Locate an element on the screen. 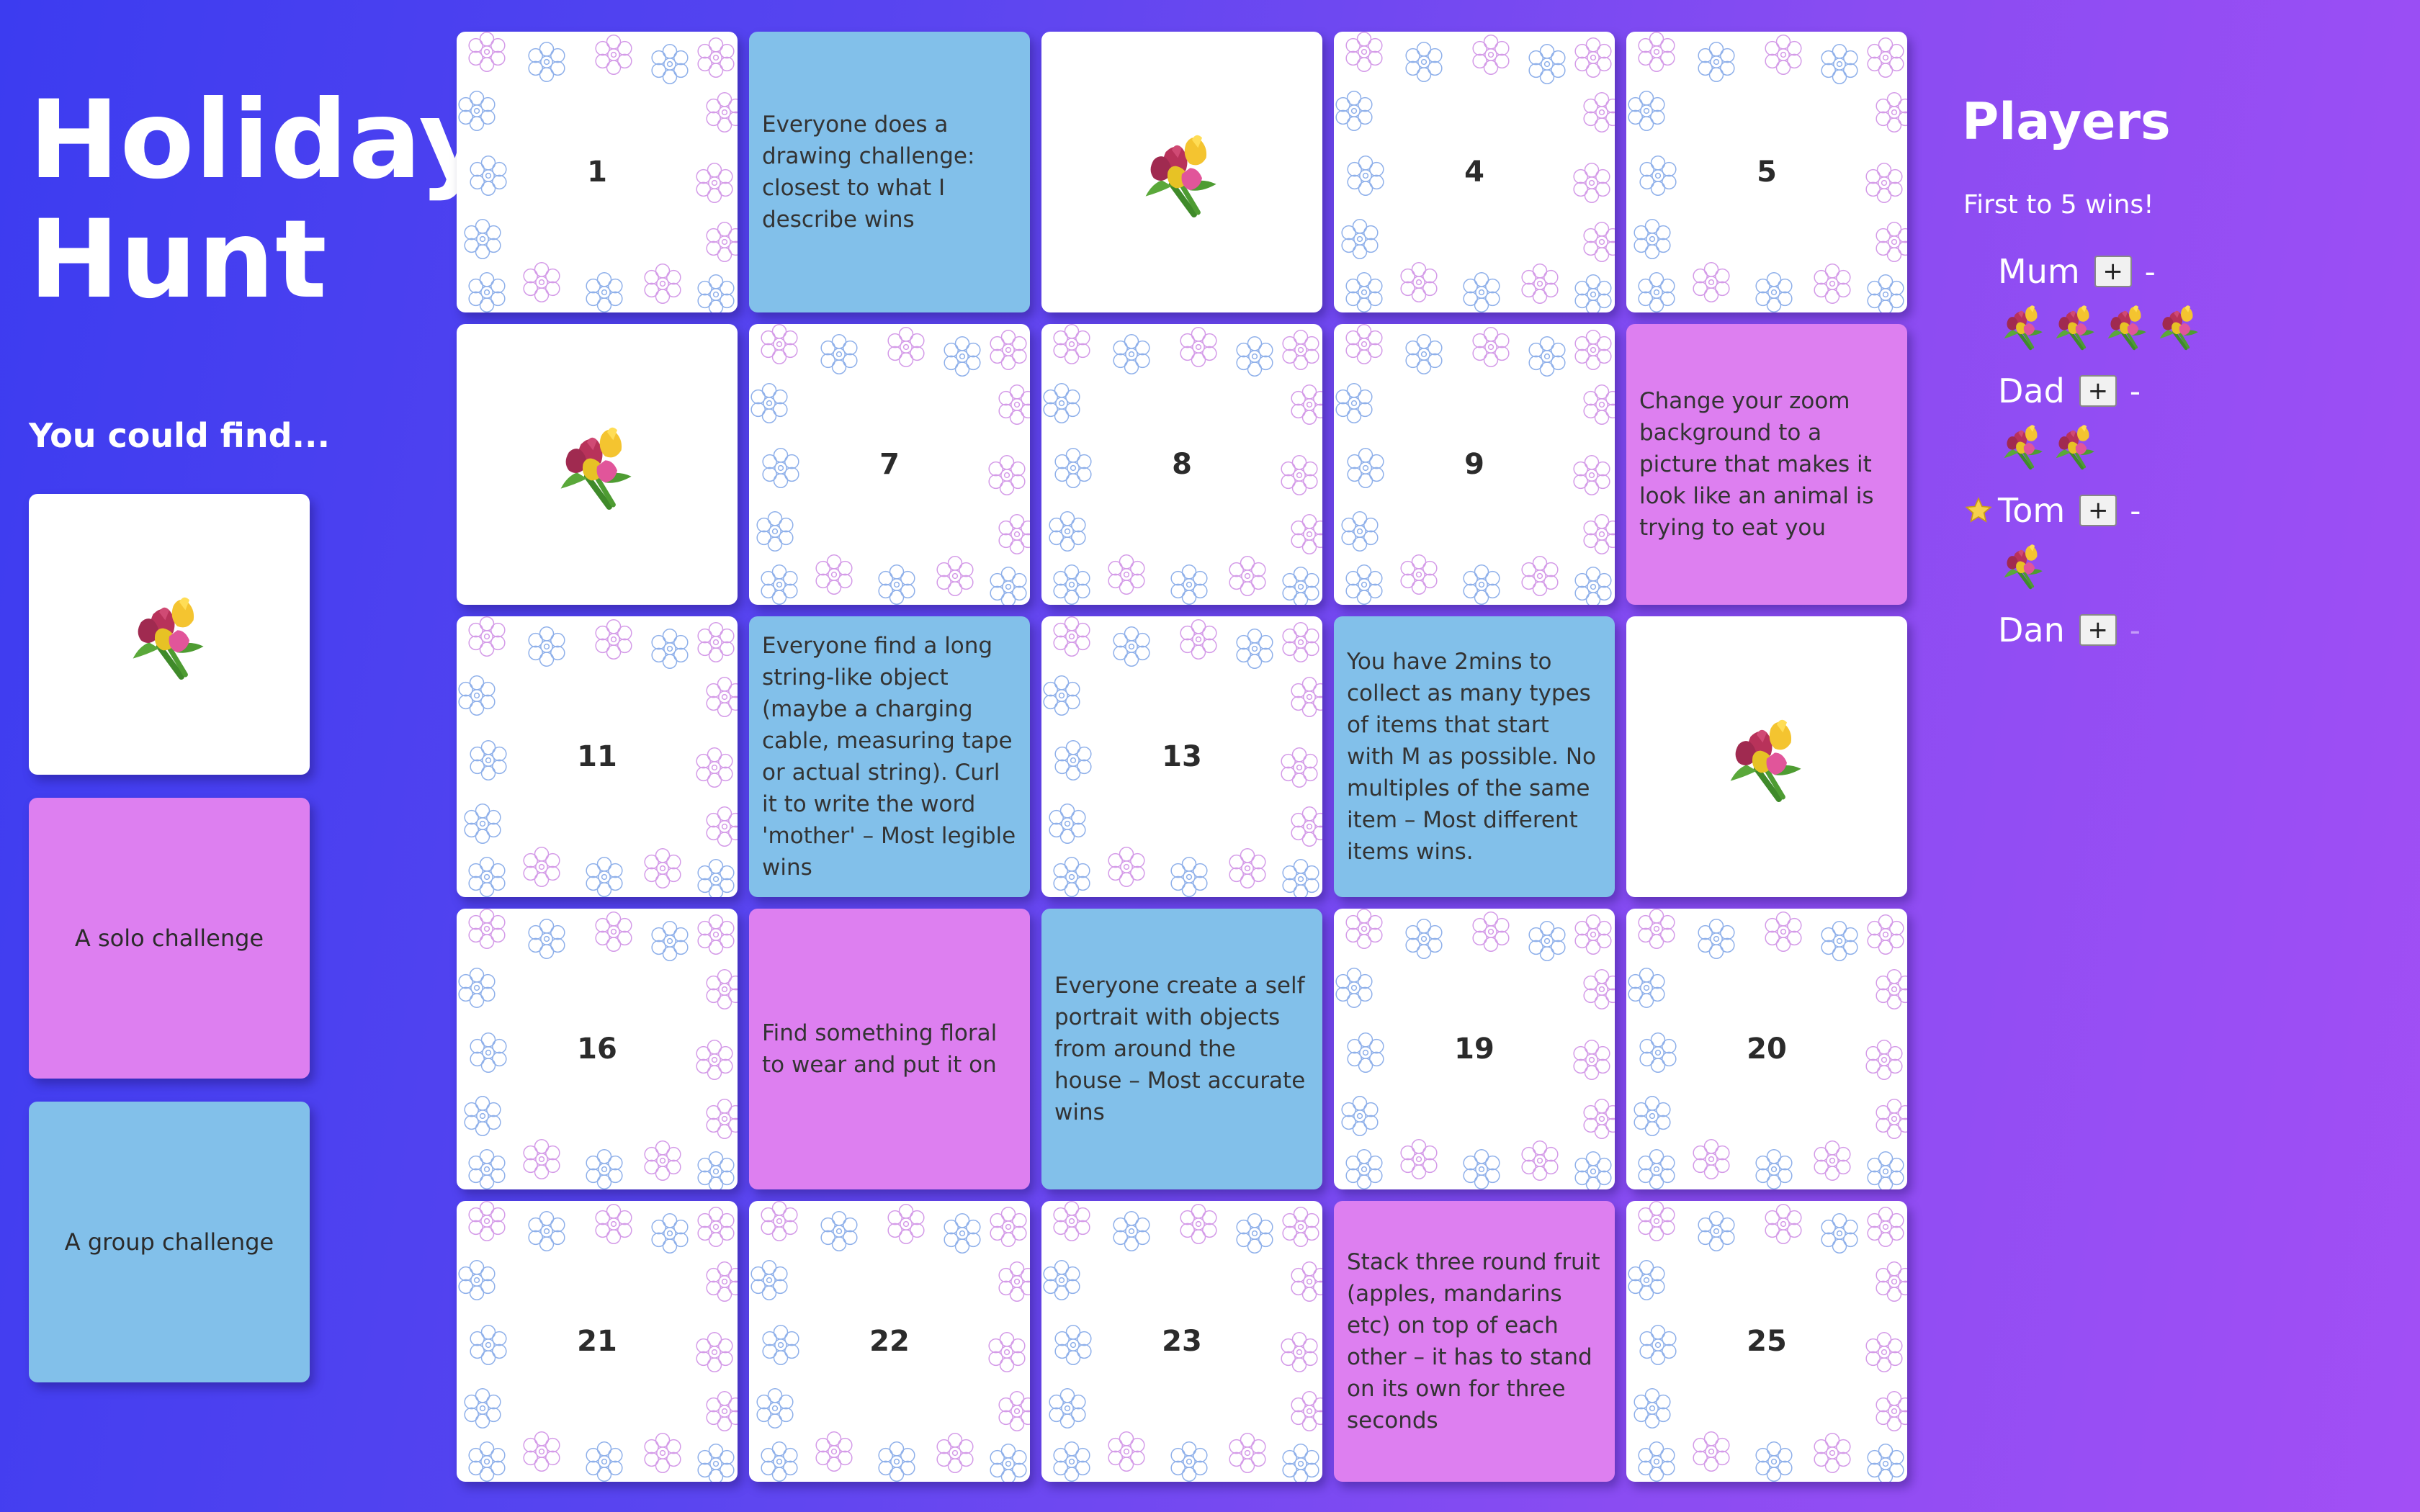  board-tile-23: 23 is located at coordinates (1181, 1341).